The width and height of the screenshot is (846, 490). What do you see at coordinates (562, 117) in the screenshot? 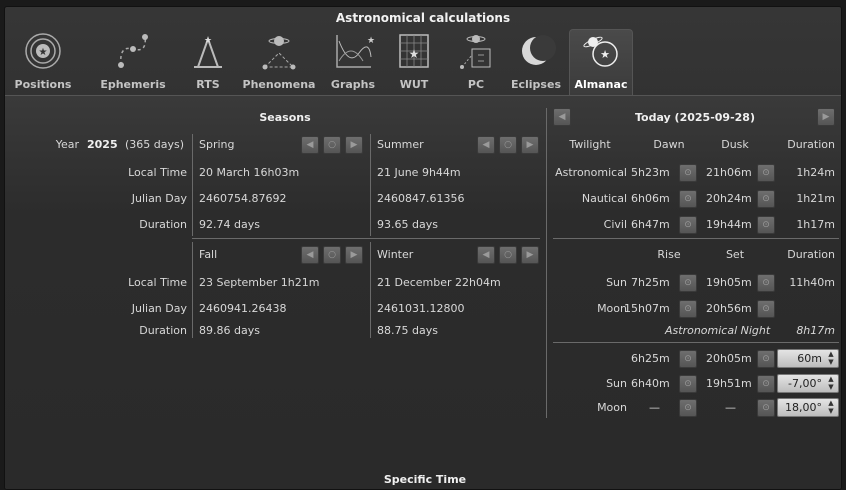
I see `today-prev-button: ◀` at bounding box center [562, 117].